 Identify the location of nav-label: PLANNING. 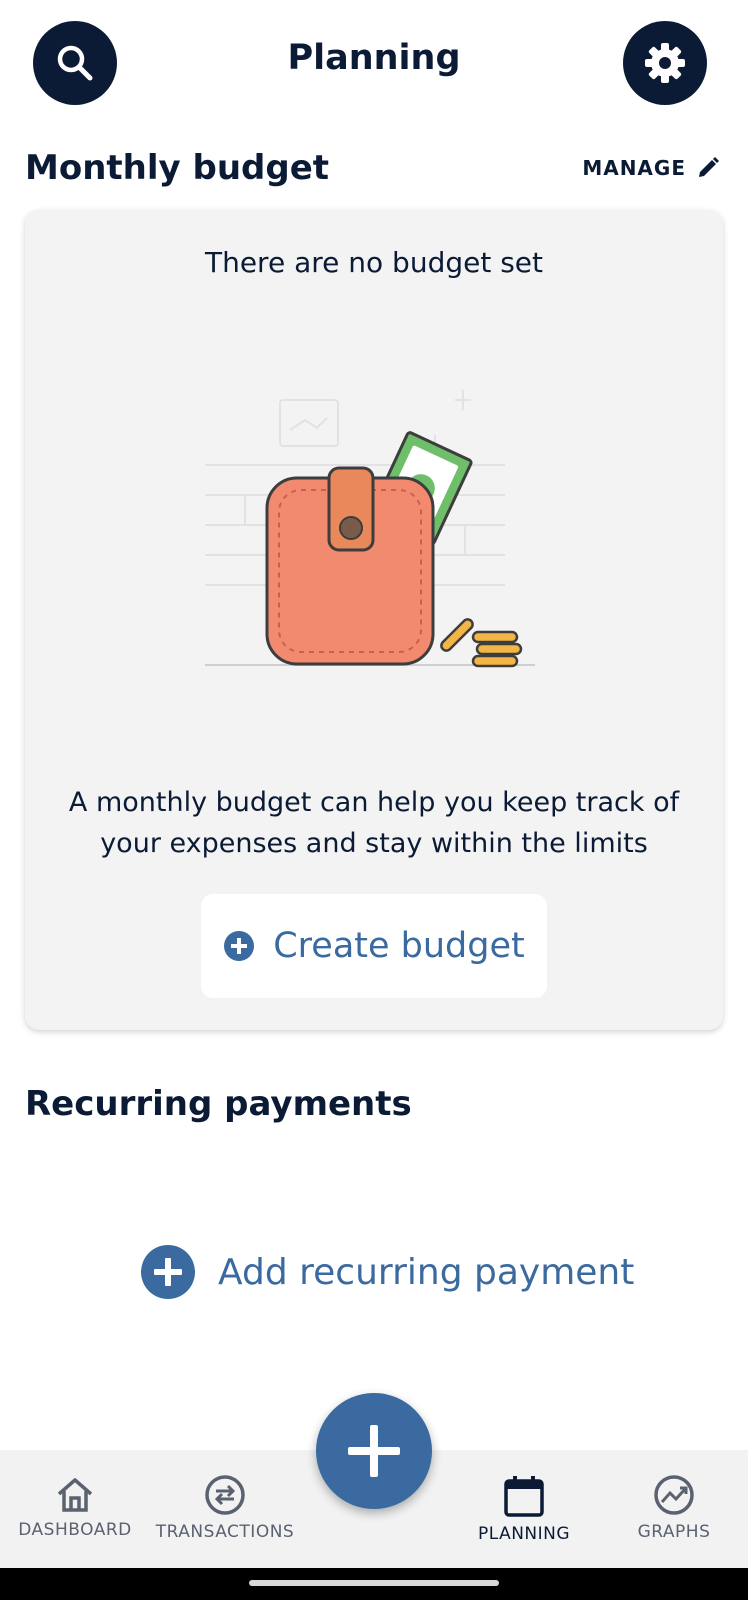
(524, 1534).